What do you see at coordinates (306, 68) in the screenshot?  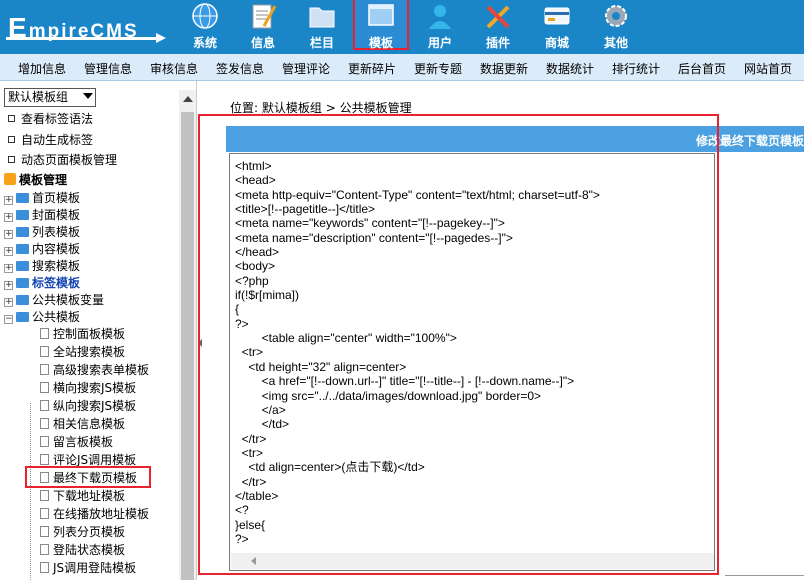 I see `menu-manage-comments: 管理评论` at bounding box center [306, 68].